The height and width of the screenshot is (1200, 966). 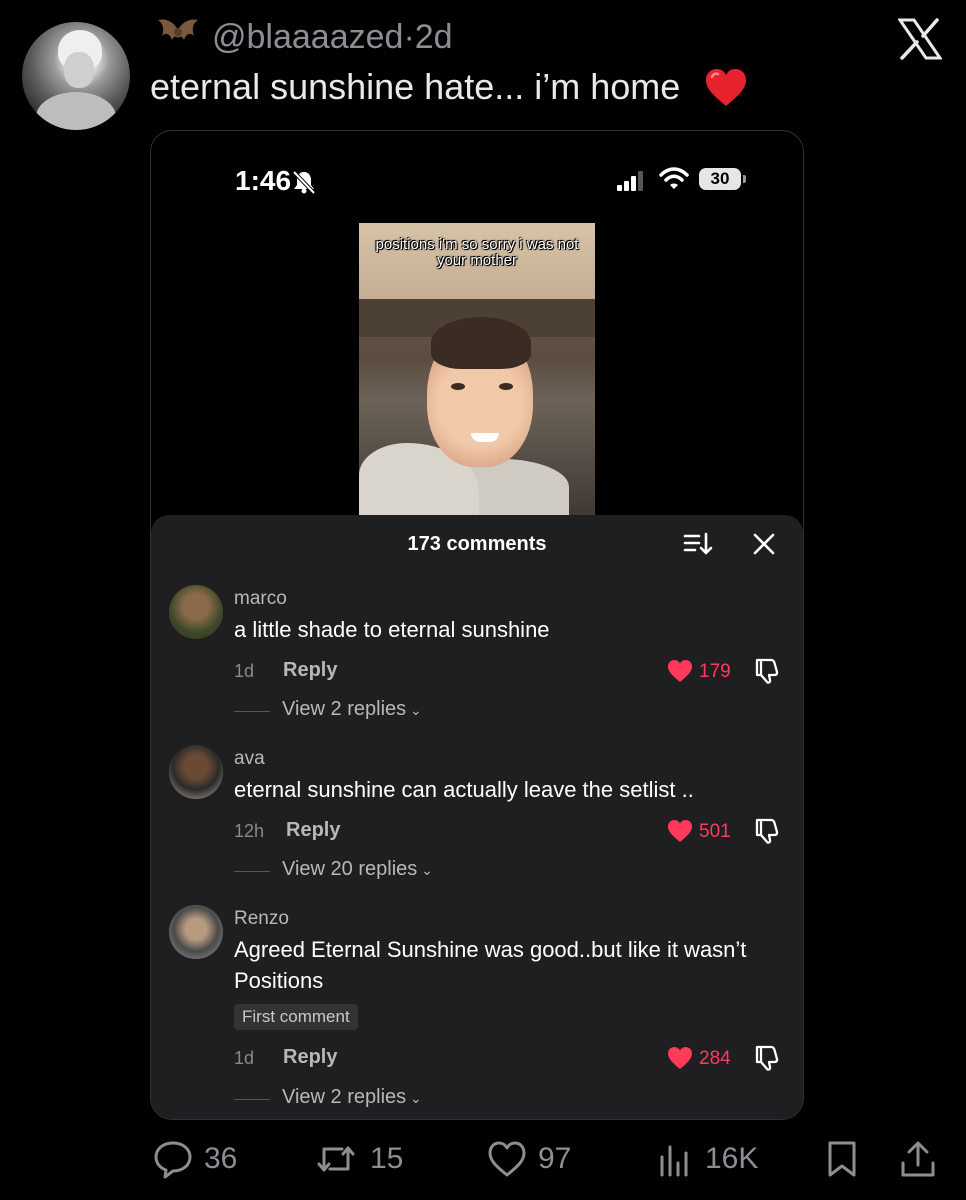 What do you see at coordinates (744, 179) in the screenshot?
I see `battery-nub` at bounding box center [744, 179].